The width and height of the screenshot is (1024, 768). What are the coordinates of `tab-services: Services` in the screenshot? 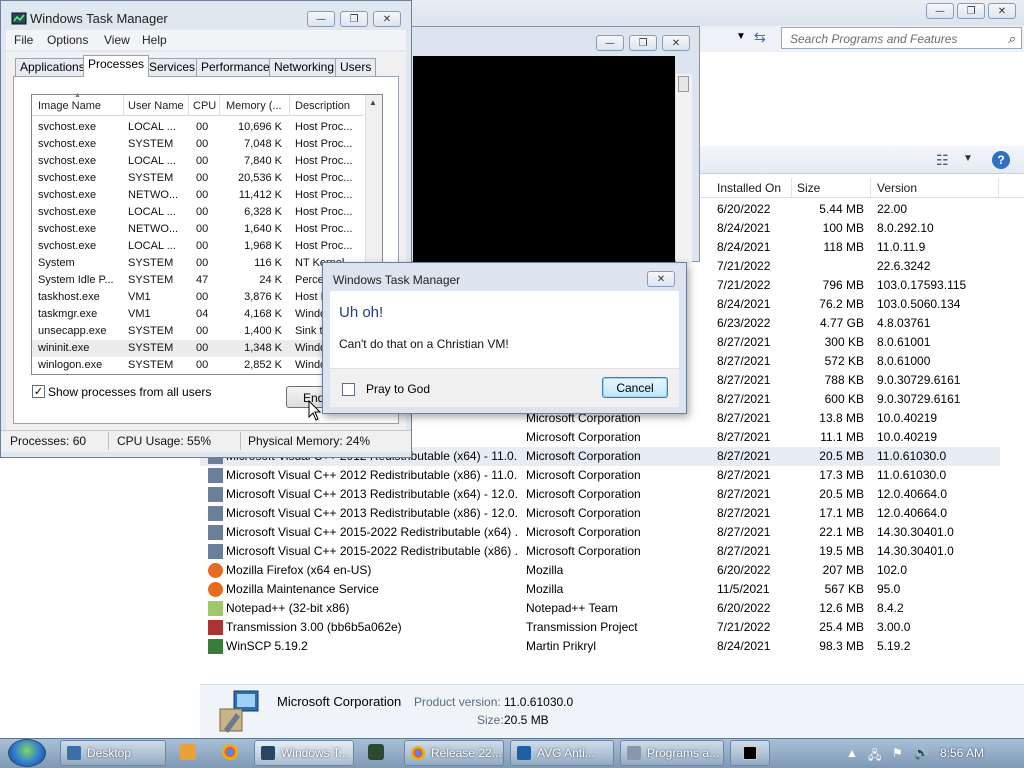 It's located at (172, 67).